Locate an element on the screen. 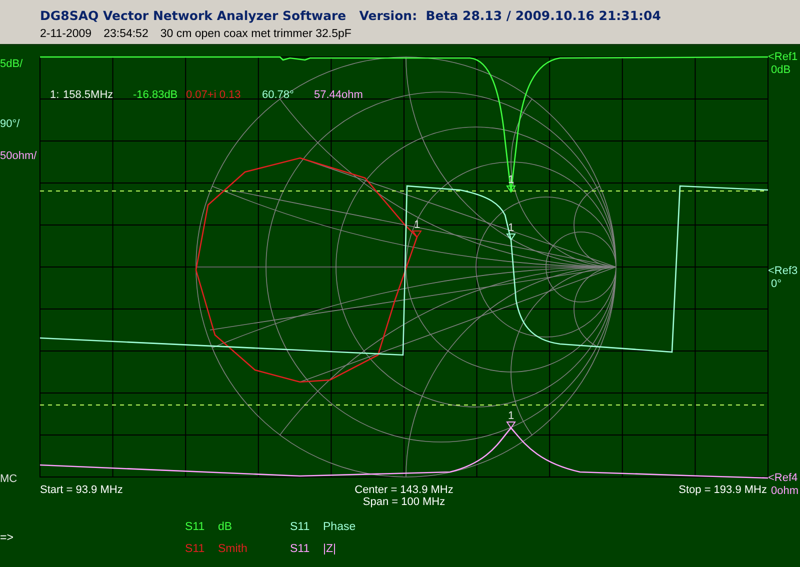 The image size is (800, 567). marker-value: -16.83dB is located at coordinates (155, 95).